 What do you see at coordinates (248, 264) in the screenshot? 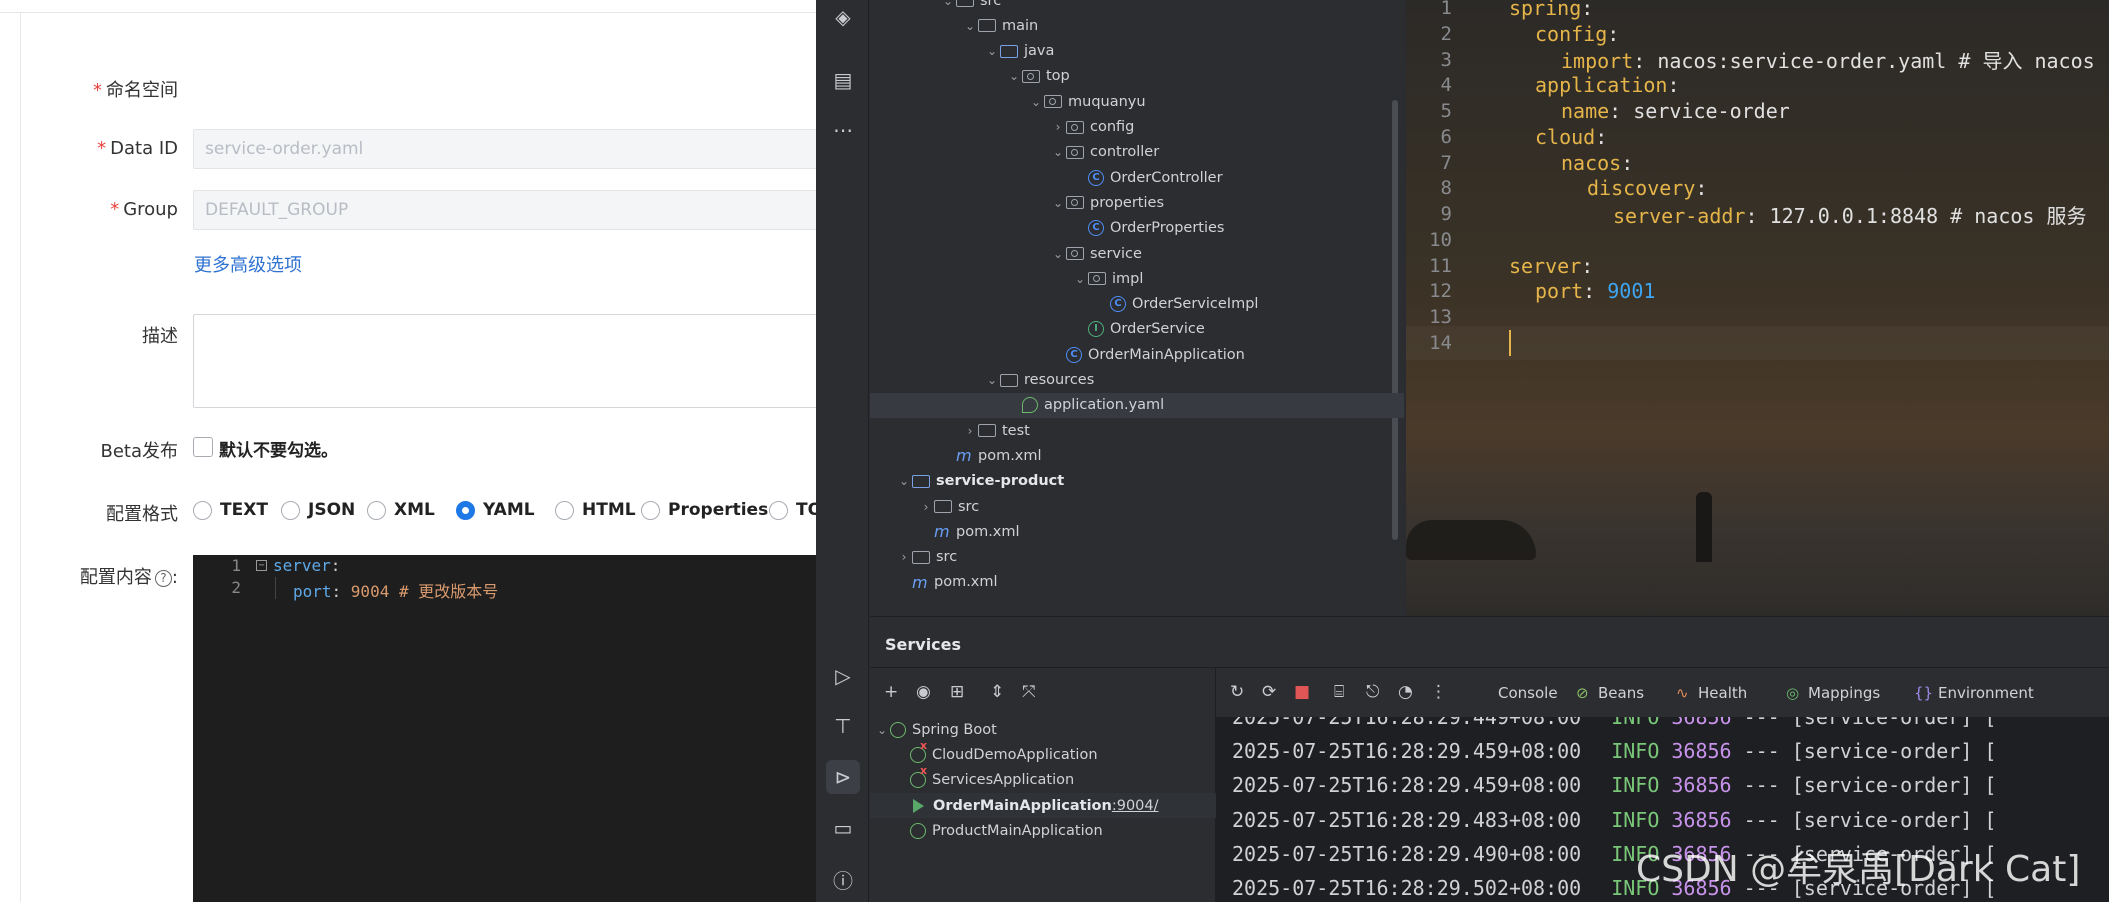
I see `advanced-options-link: 更多高级选项` at bounding box center [248, 264].